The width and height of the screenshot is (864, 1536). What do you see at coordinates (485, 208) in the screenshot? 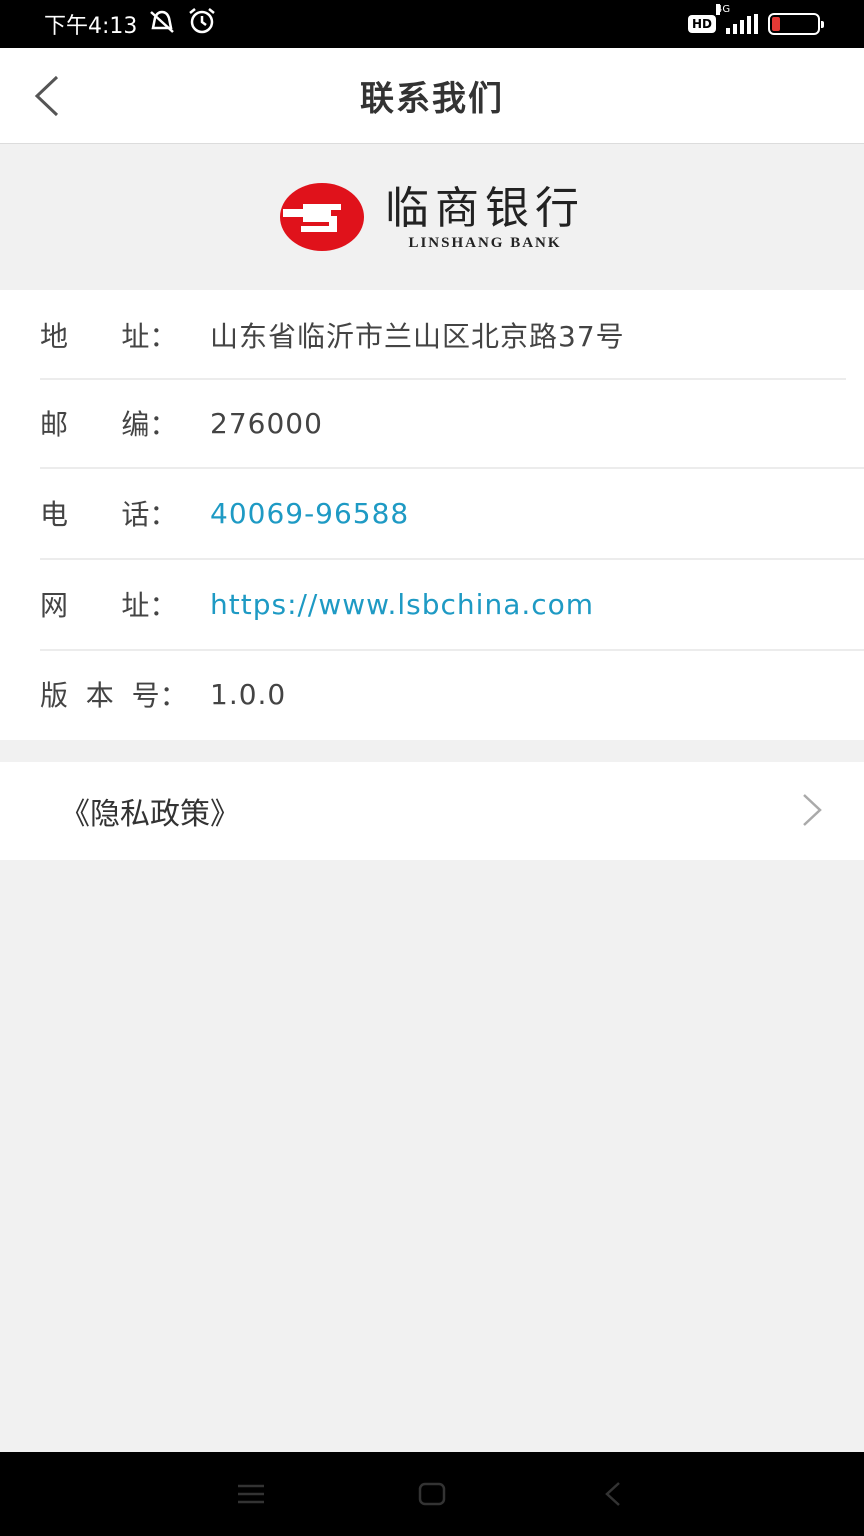
I see `bank-name-cn: 临商银行` at bounding box center [485, 208].